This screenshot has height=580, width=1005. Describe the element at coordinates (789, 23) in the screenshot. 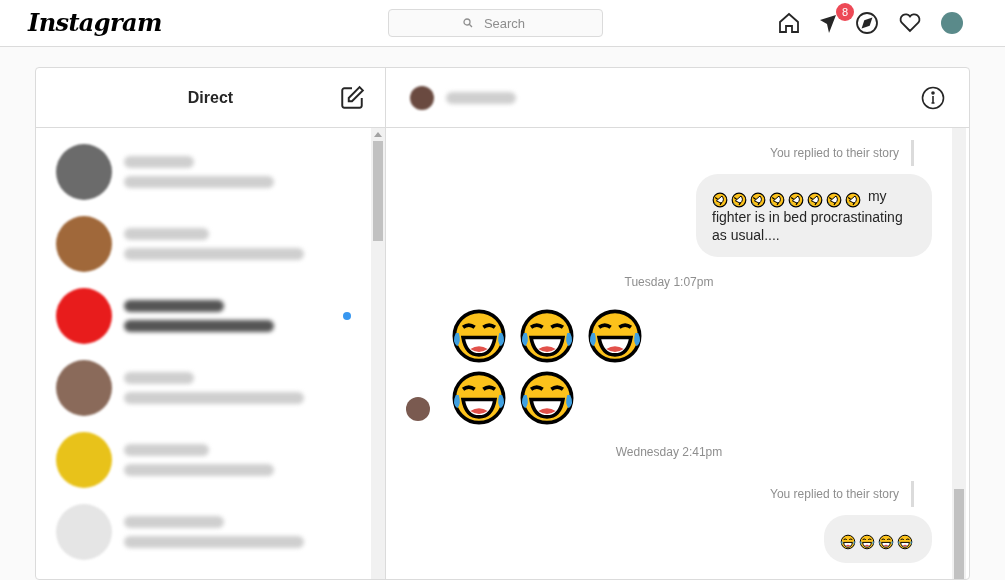

I see `home-icon` at that location.